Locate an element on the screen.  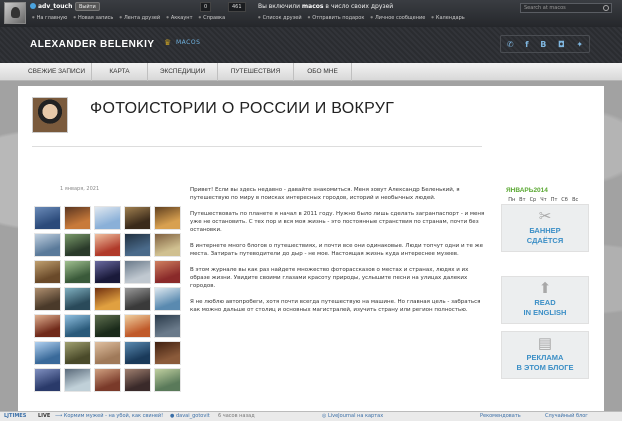
photo-grid is located at coordinates (109, 299).